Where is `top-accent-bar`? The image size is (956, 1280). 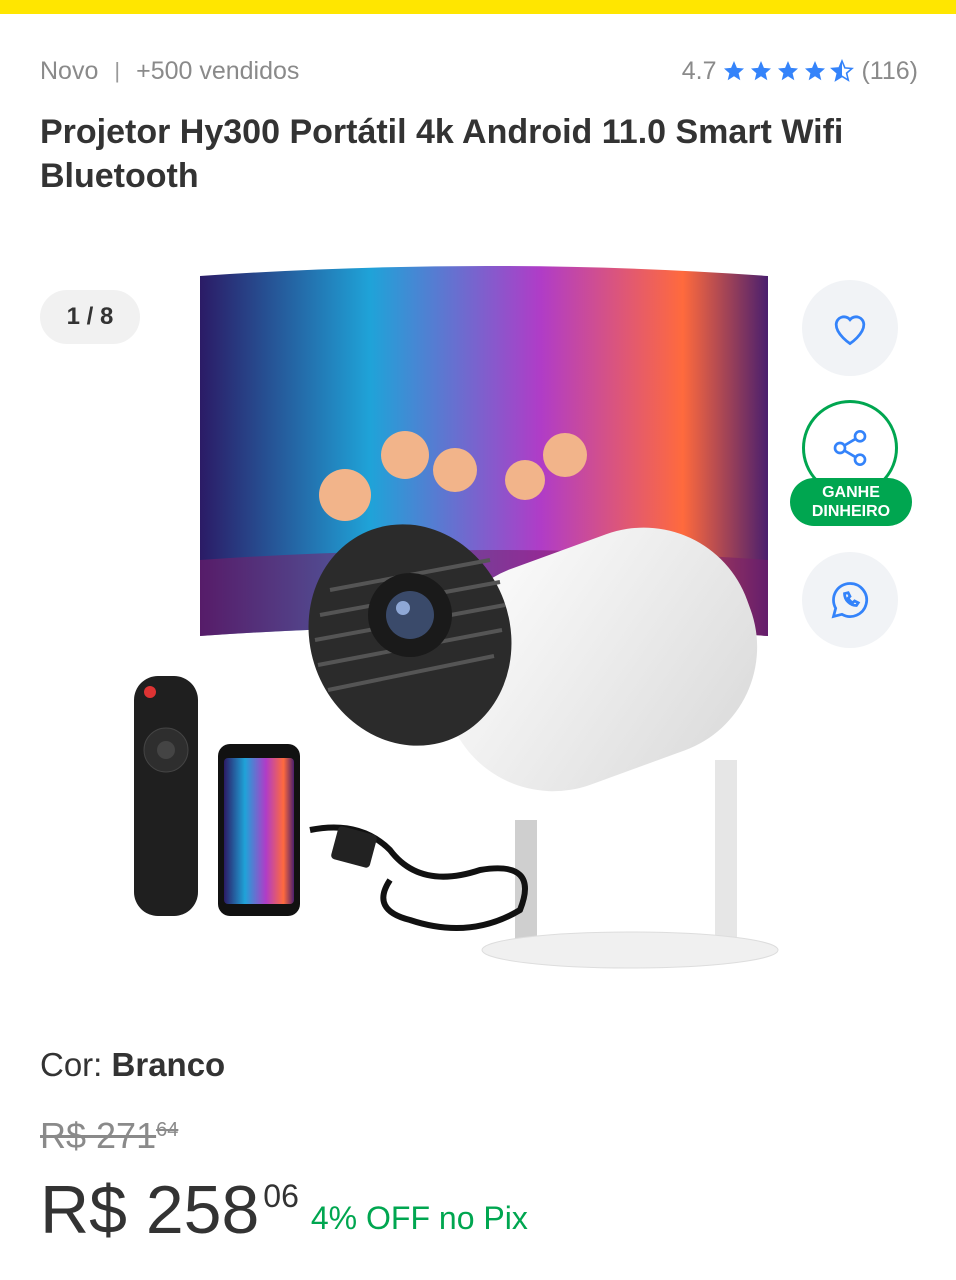
top-accent-bar is located at coordinates (478, 7).